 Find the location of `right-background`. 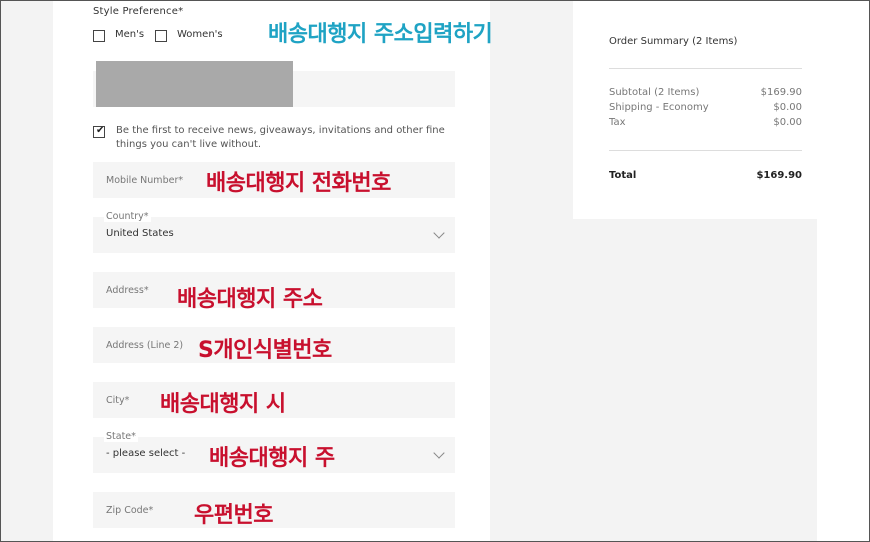

right-background is located at coordinates (843, 271).